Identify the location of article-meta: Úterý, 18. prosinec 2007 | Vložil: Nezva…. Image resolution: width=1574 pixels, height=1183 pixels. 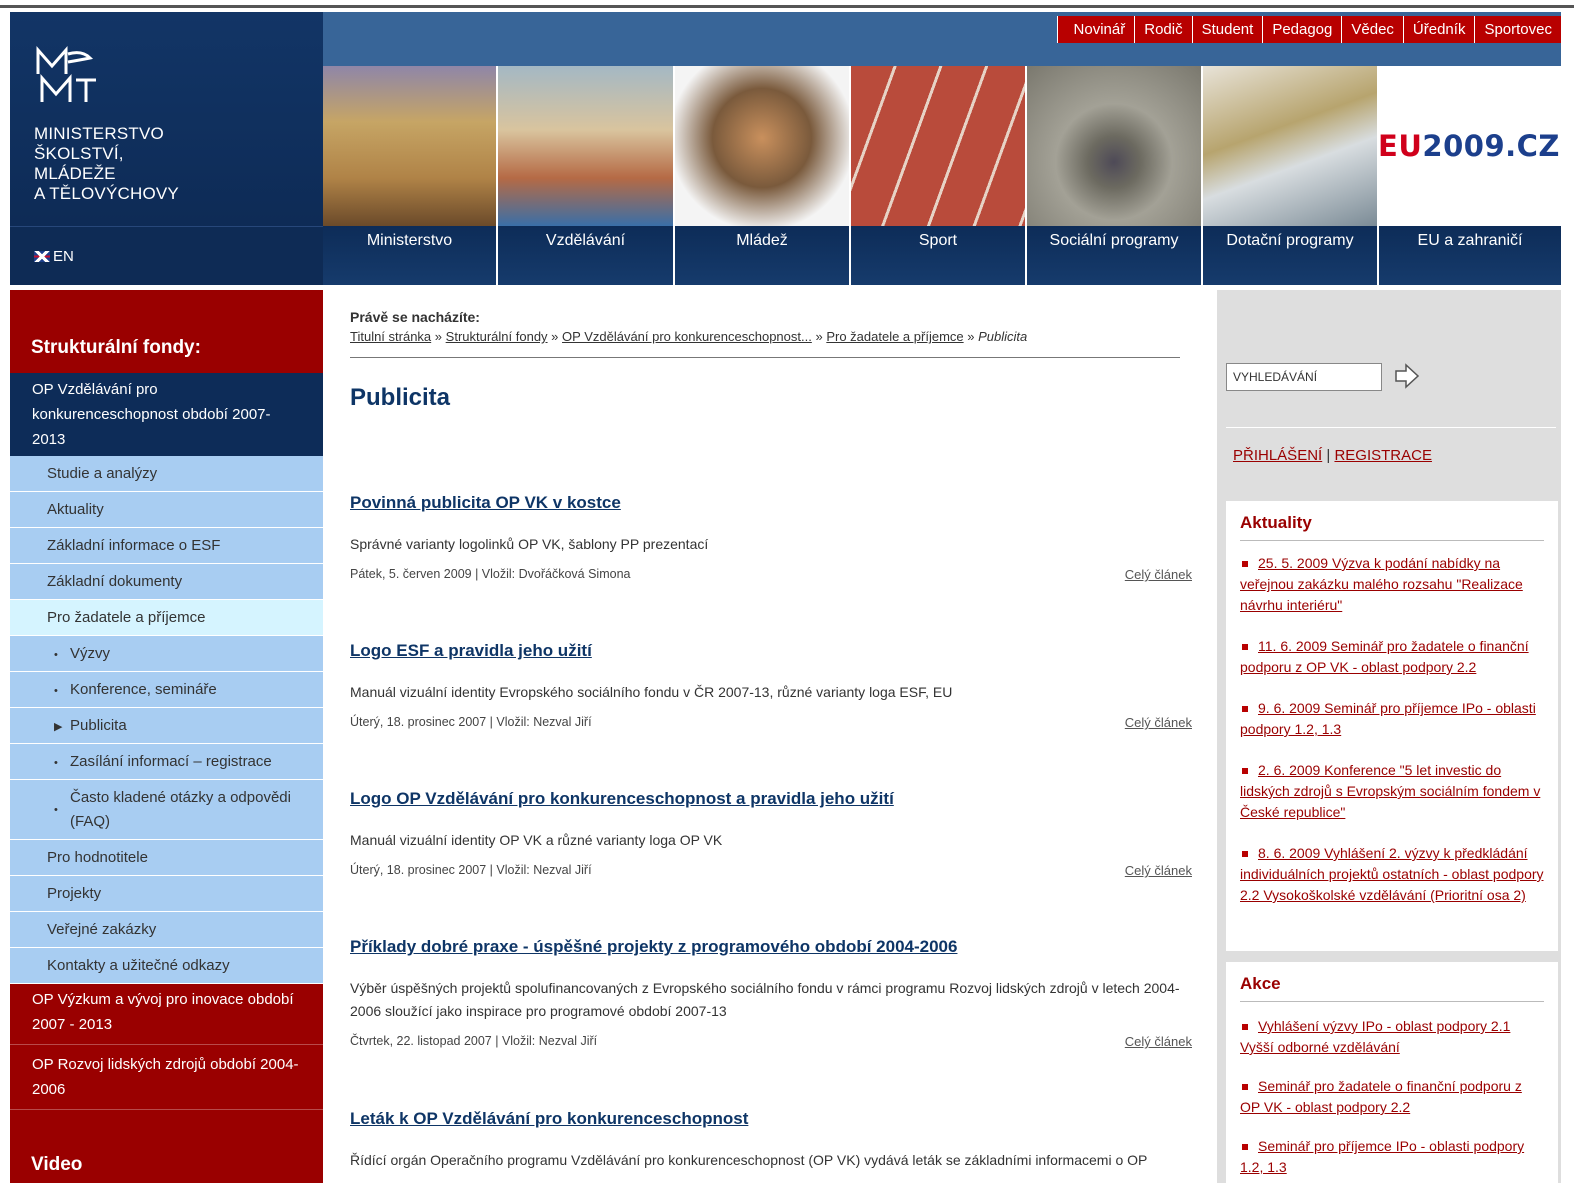
(771, 724).